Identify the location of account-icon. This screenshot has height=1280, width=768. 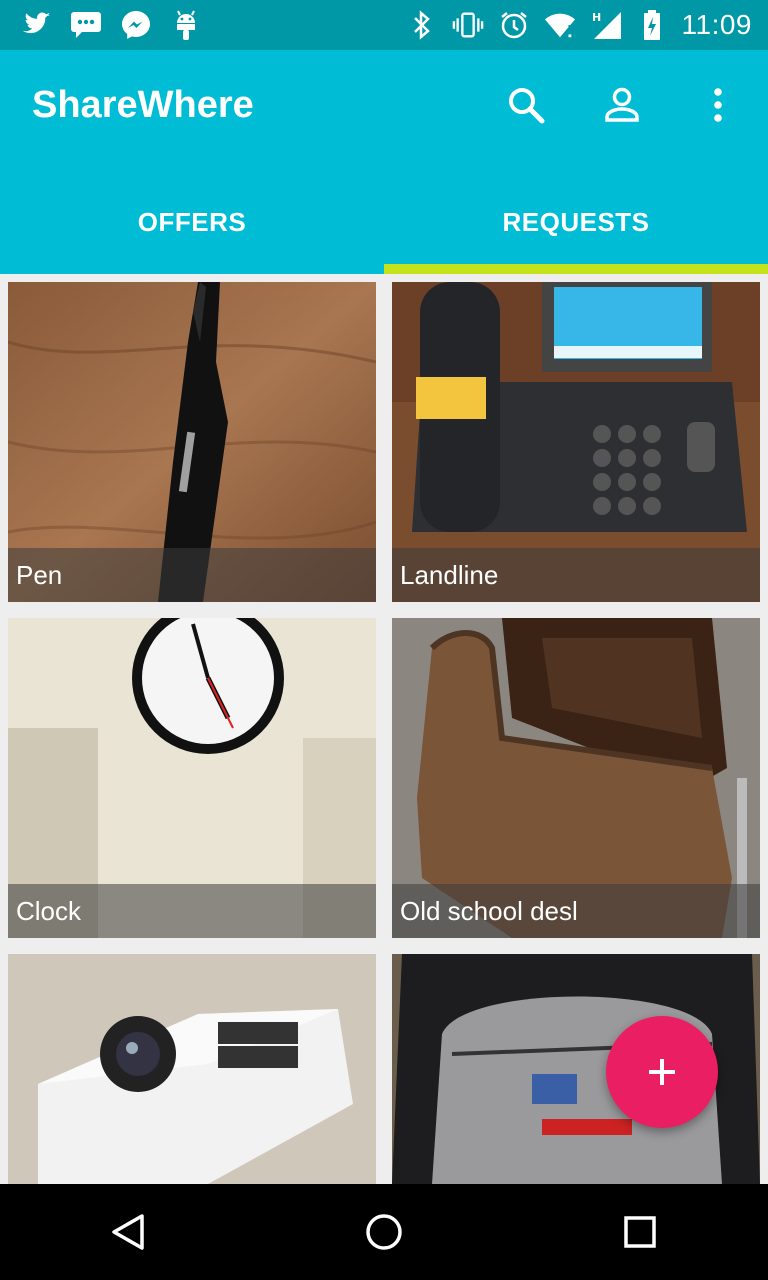
(622, 104).